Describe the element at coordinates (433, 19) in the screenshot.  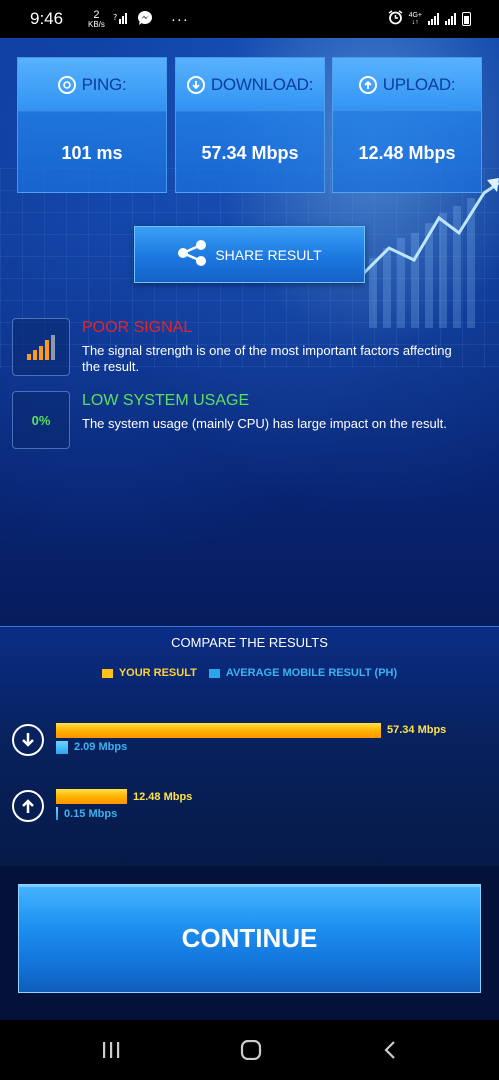
I see `signal-icon` at that location.